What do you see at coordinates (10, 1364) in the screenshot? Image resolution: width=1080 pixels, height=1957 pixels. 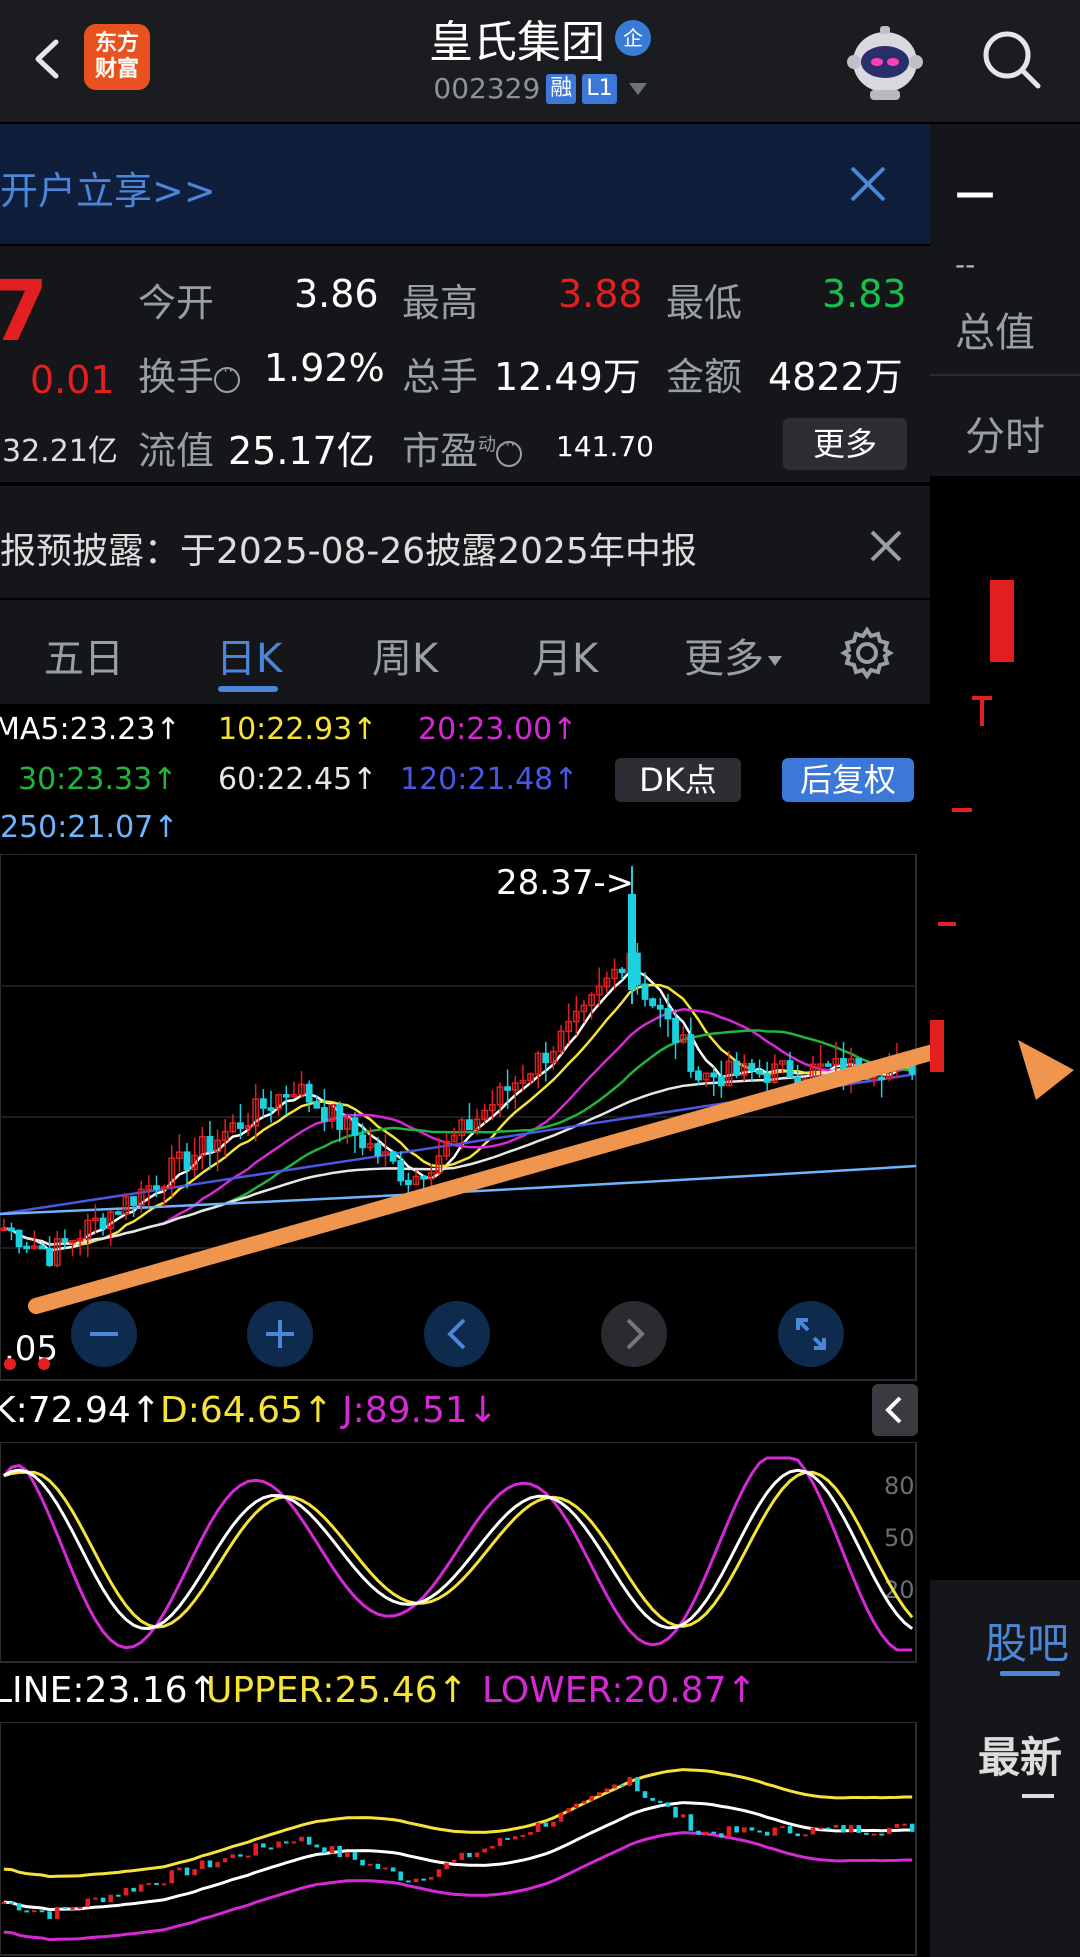 I see `low-marker-dot` at bounding box center [10, 1364].